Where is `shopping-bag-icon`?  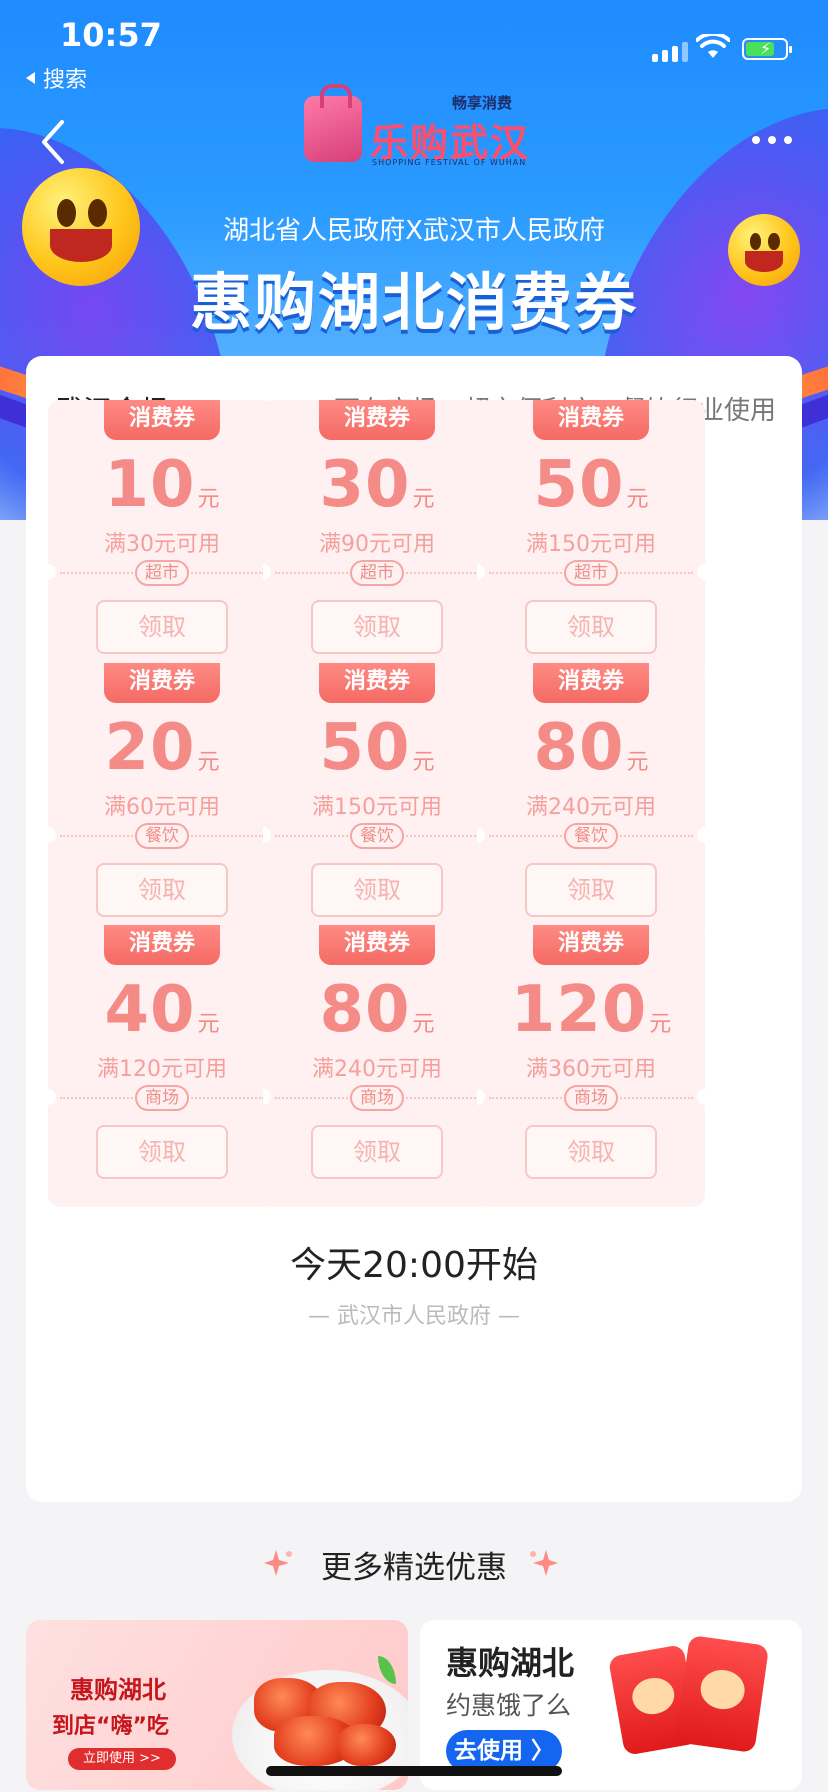
shopping-bag-icon is located at coordinates (333, 123).